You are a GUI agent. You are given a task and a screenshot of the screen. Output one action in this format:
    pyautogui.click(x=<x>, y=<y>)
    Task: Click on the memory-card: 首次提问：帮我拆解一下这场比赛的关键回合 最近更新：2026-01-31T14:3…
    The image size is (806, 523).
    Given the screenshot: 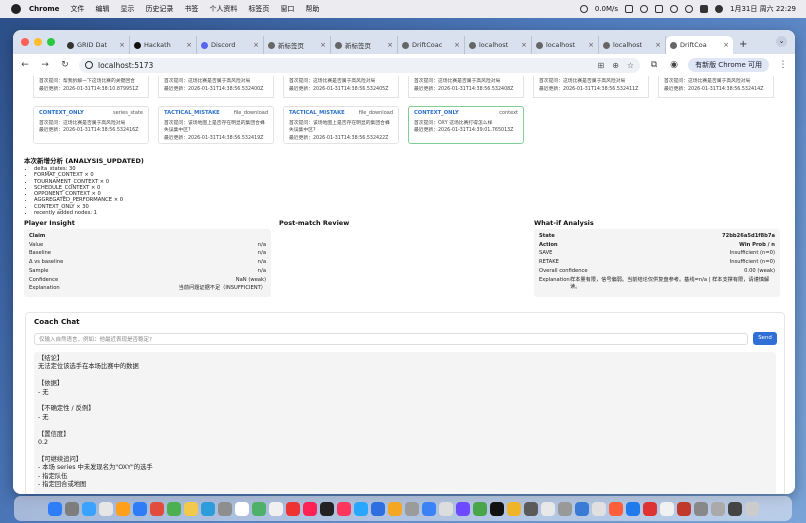 What is the action you would take?
    pyautogui.click(x=91, y=87)
    